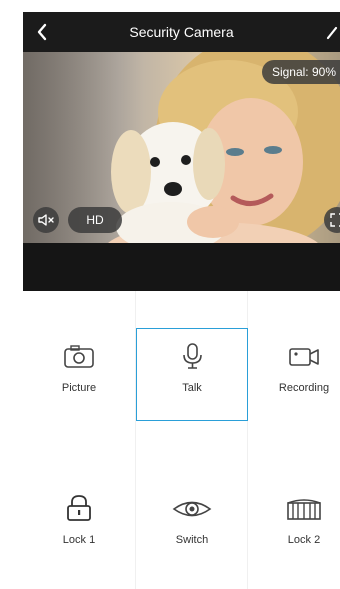  I want to click on talk-button: Talk, so click(192, 374).